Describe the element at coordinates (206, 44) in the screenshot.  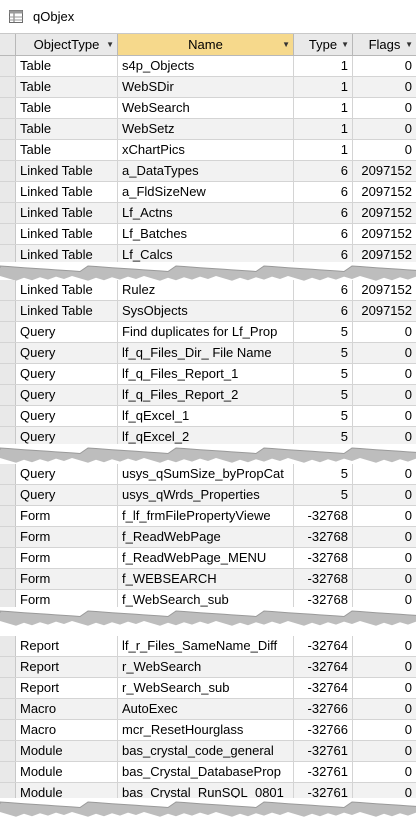
I see `column-header-name: Name ▼` at that location.